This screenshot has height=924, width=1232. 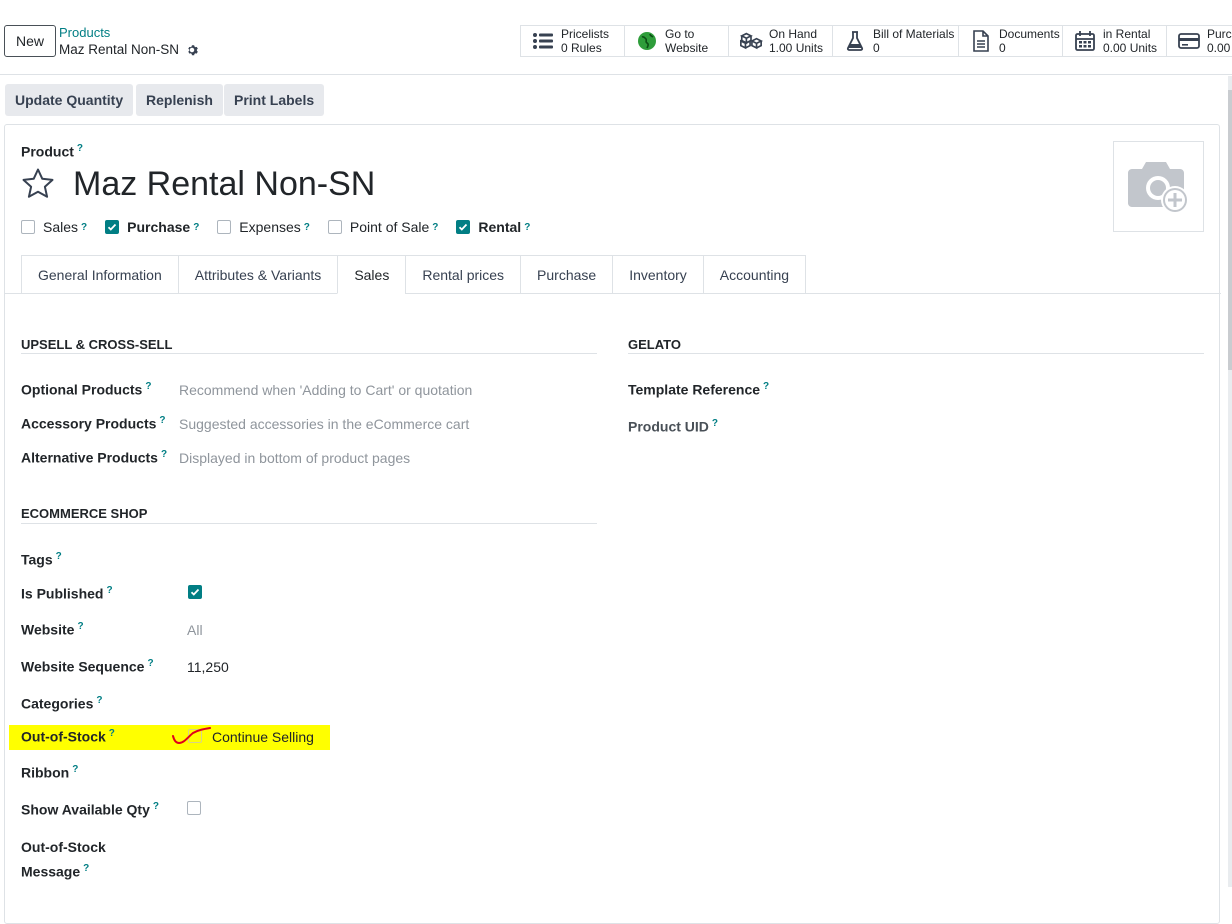 I want to click on flag-expenses: Expenses?, so click(x=263, y=227).